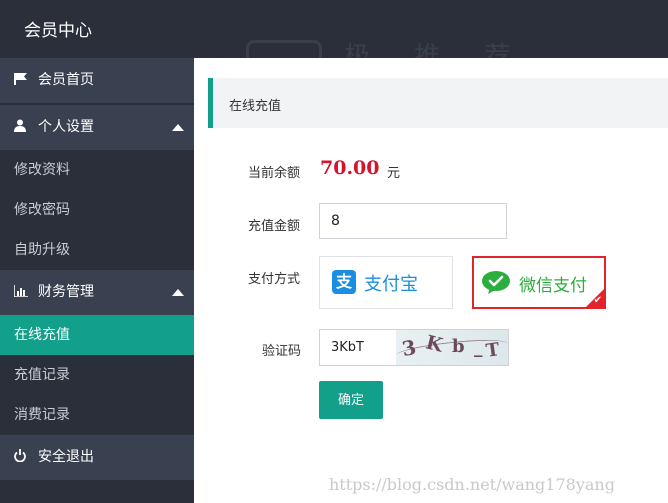 This screenshot has width=668, height=503. What do you see at coordinates (97, 170) in the screenshot?
I see `sidebar-item-edit-profile: 修改资料` at bounding box center [97, 170].